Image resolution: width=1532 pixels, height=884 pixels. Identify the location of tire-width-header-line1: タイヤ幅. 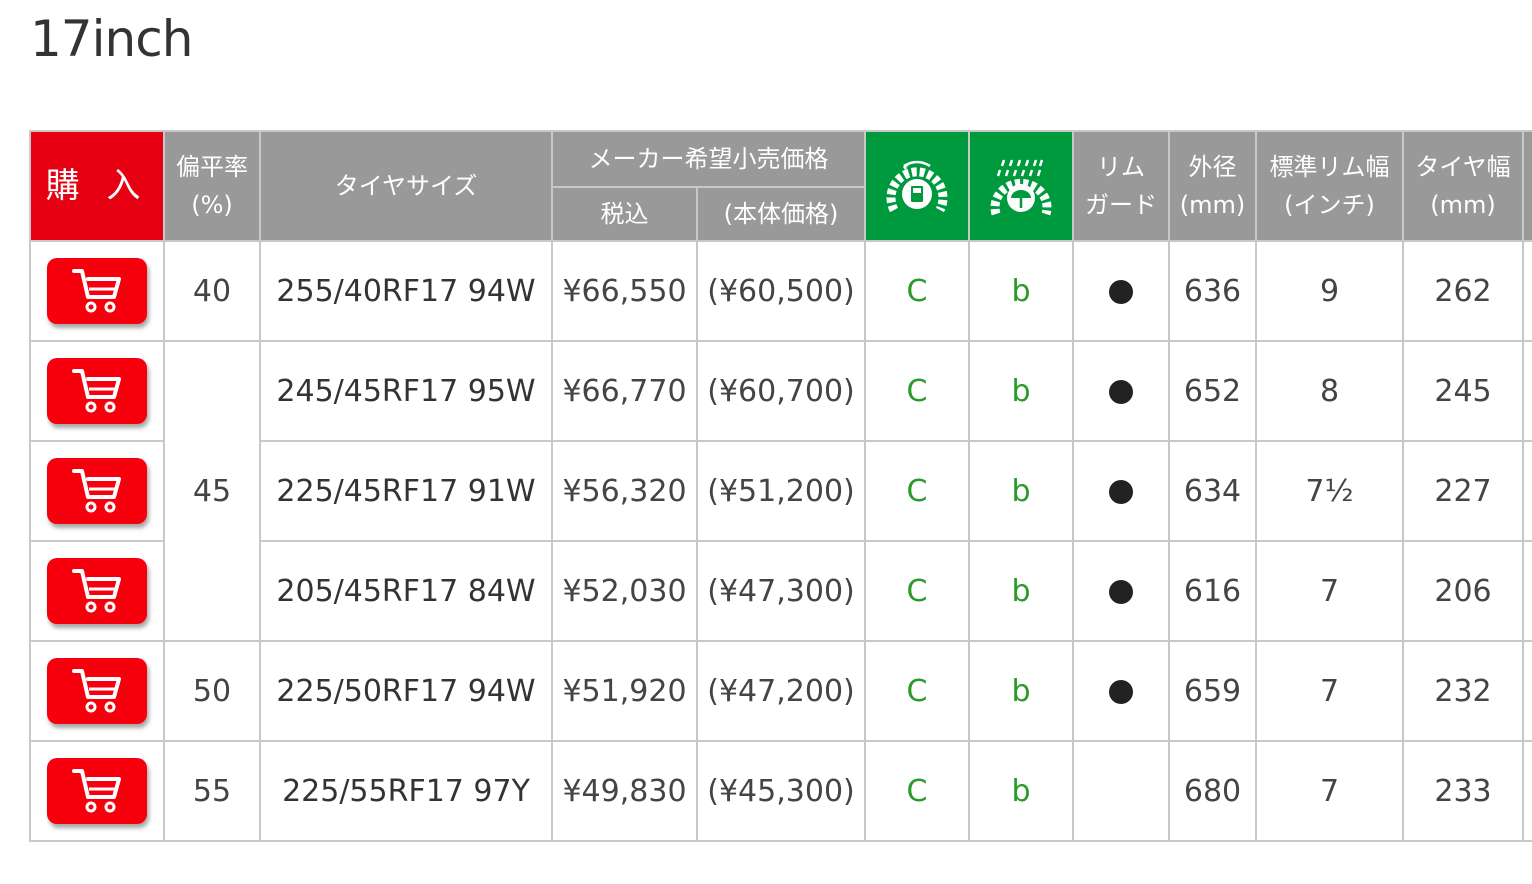
(1463, 167).